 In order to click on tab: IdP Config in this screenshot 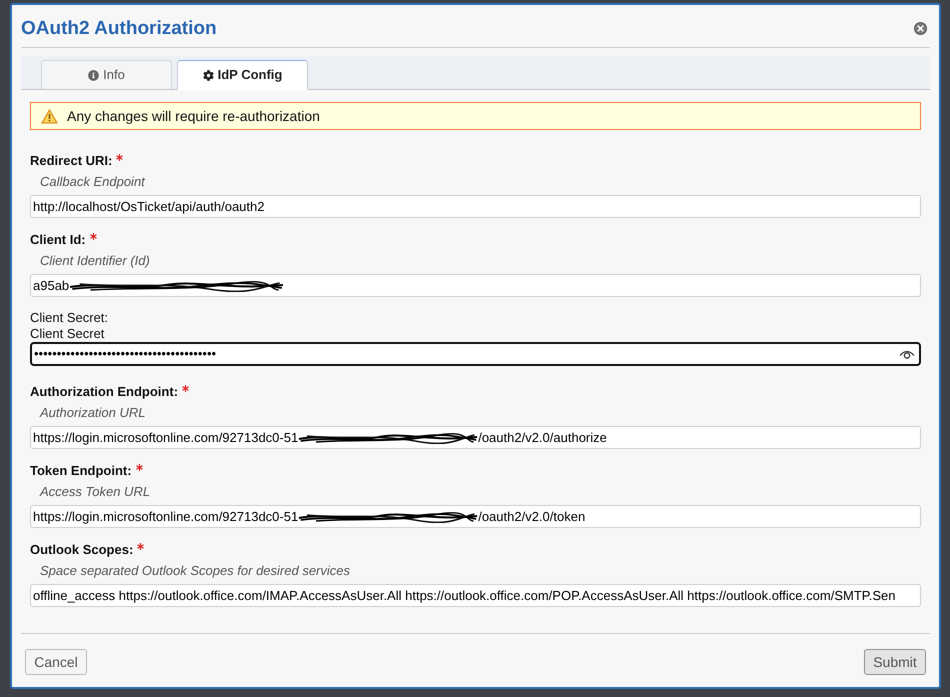, I will do `click(242, 75)`.